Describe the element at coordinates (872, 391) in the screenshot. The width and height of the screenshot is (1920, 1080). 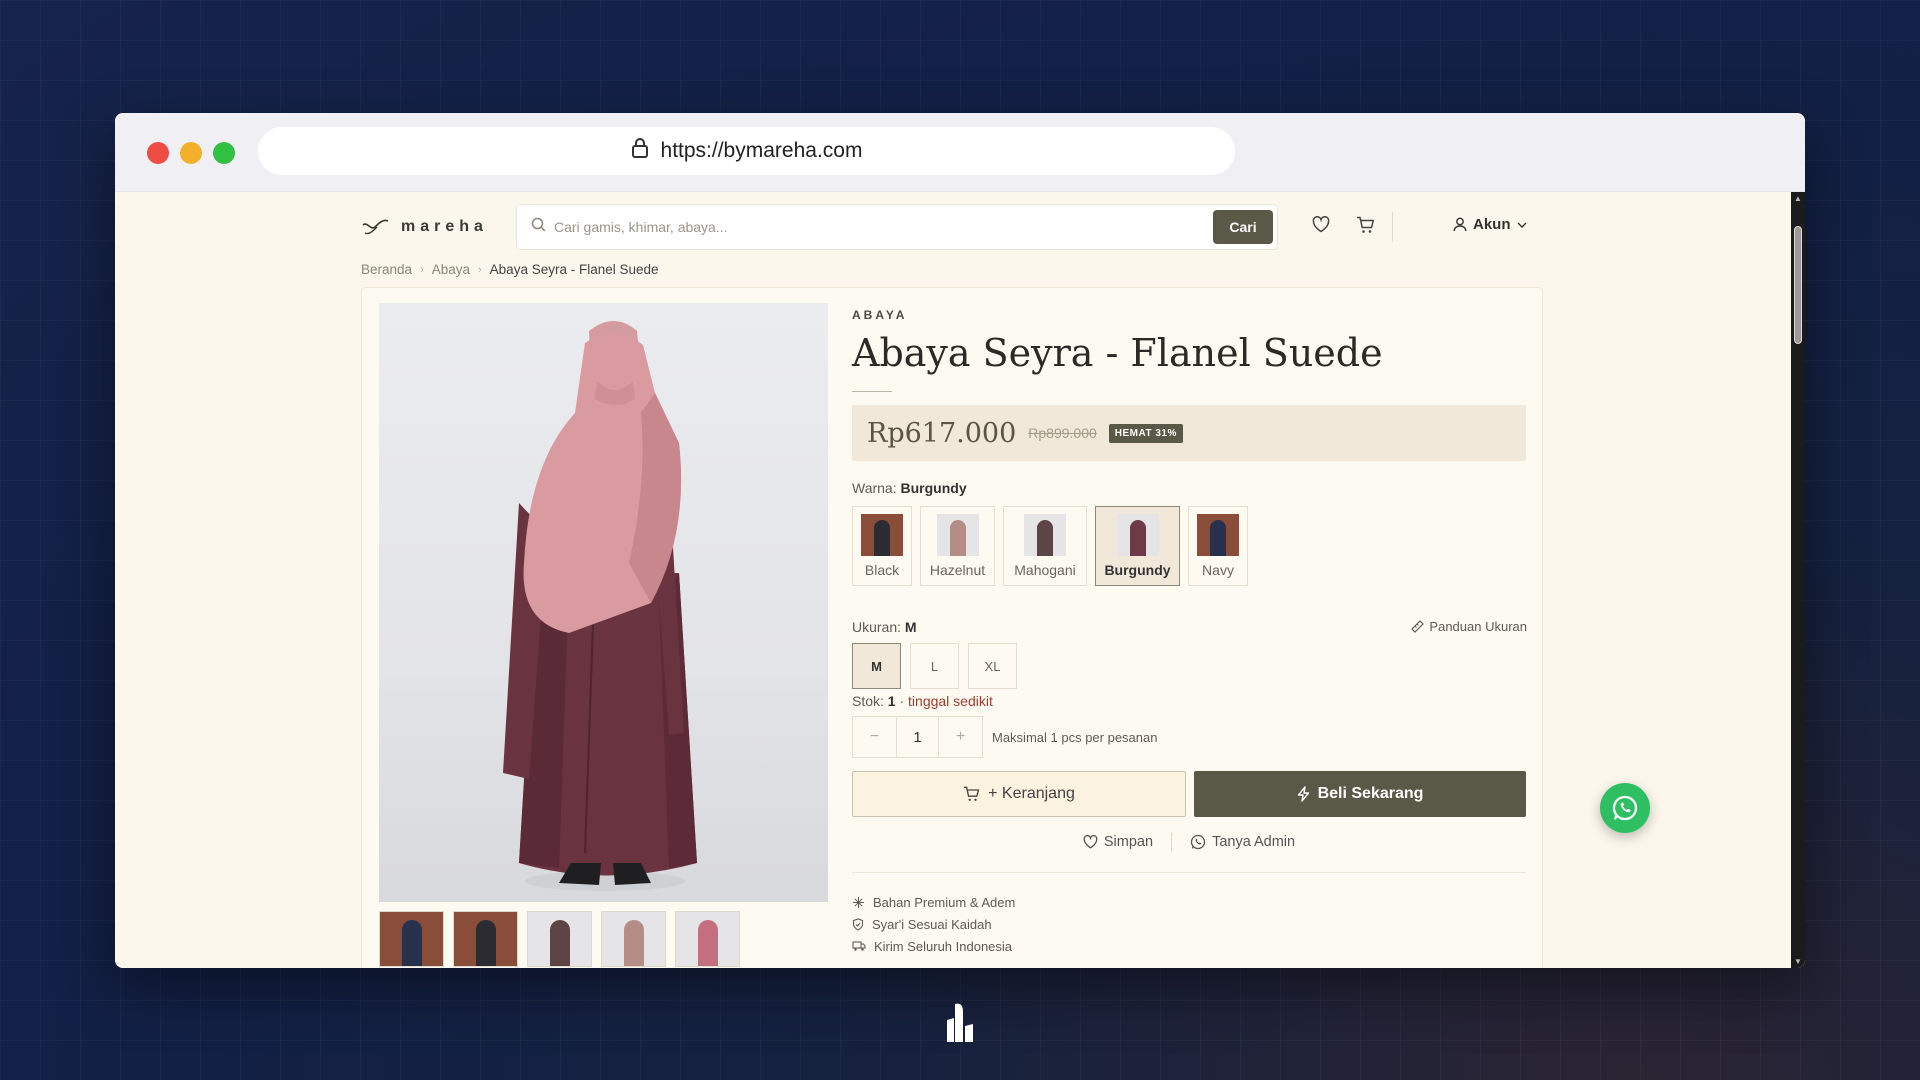
I see `title-divider` at that location.